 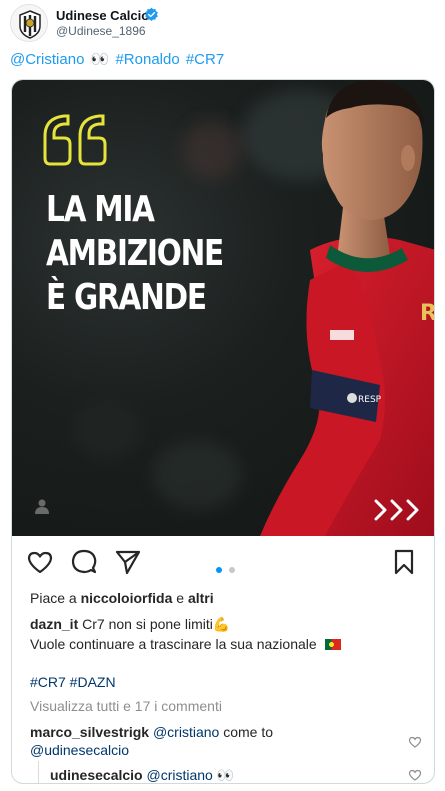 I want to click on verified-badge-icon, so click(x=151, y=14).